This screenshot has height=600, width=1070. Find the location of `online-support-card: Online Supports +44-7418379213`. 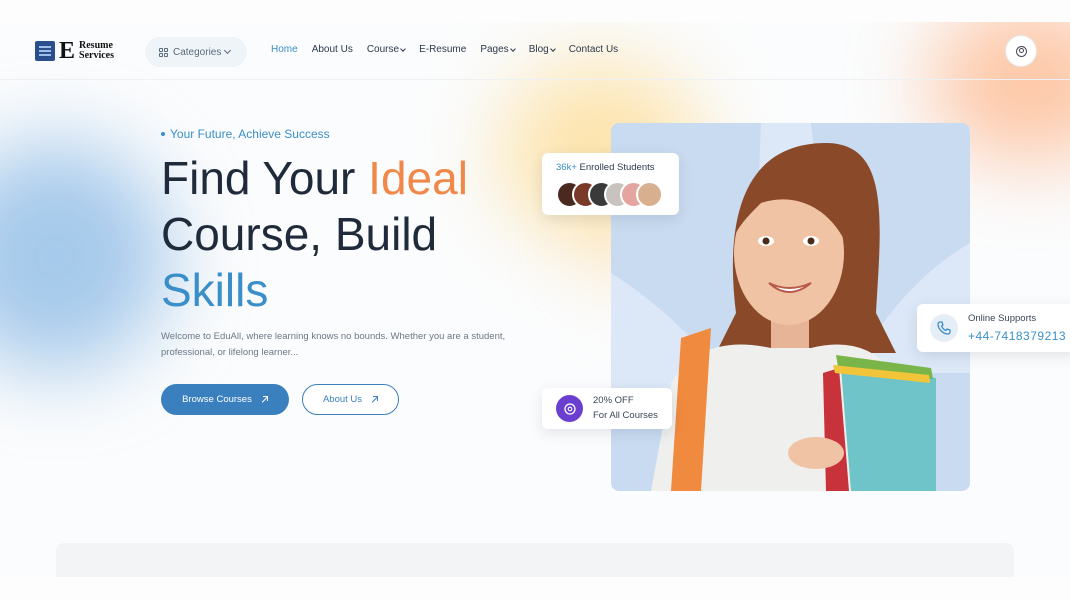

online-support-card: Online Supports +44-7418379213 is located at coordinates (993, 328).